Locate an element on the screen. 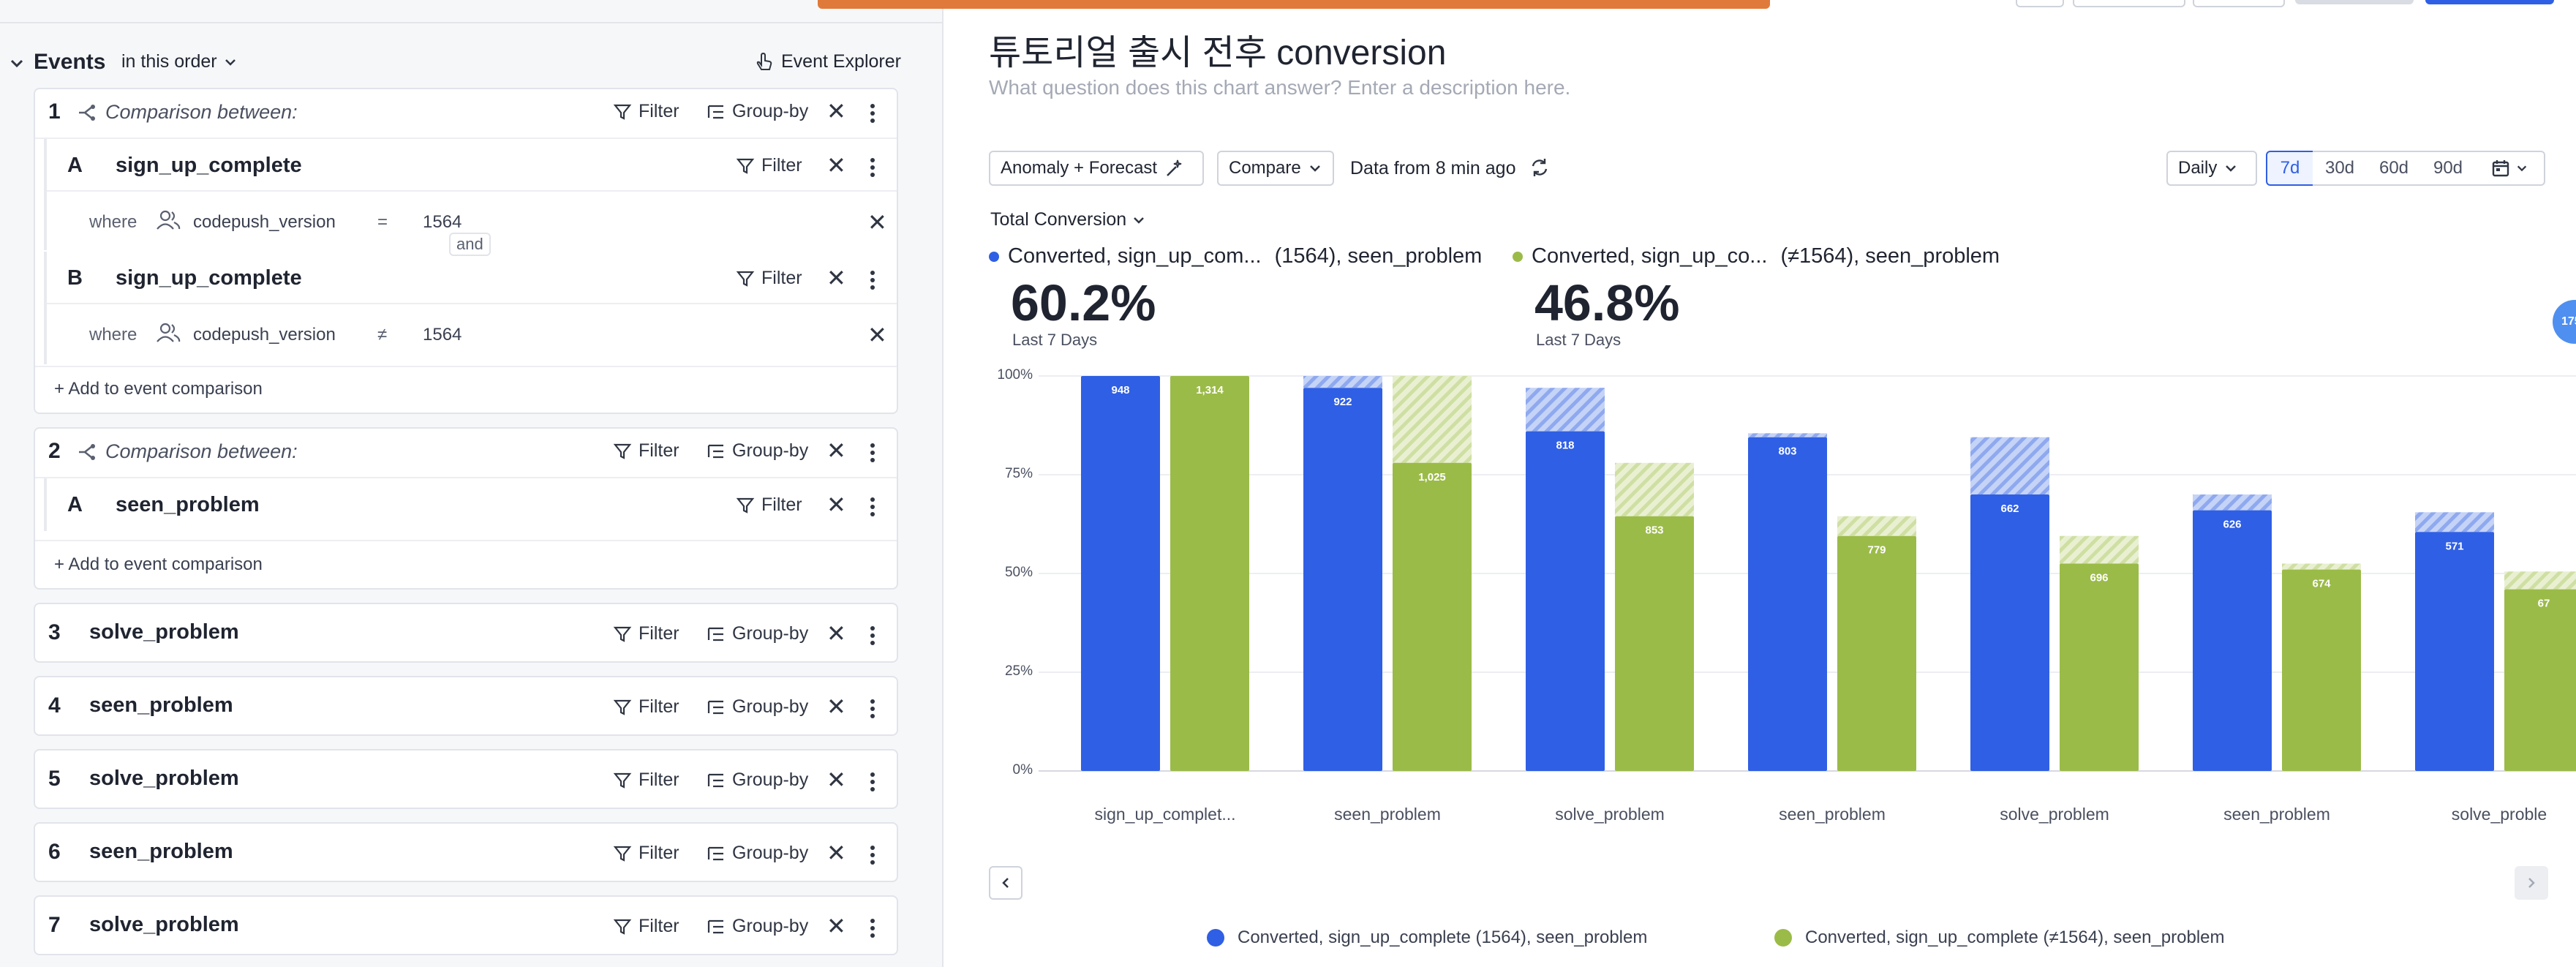 This screenshot has height=967, width=2576. collapse-chevron-icon is located at coordinates (17, 64).